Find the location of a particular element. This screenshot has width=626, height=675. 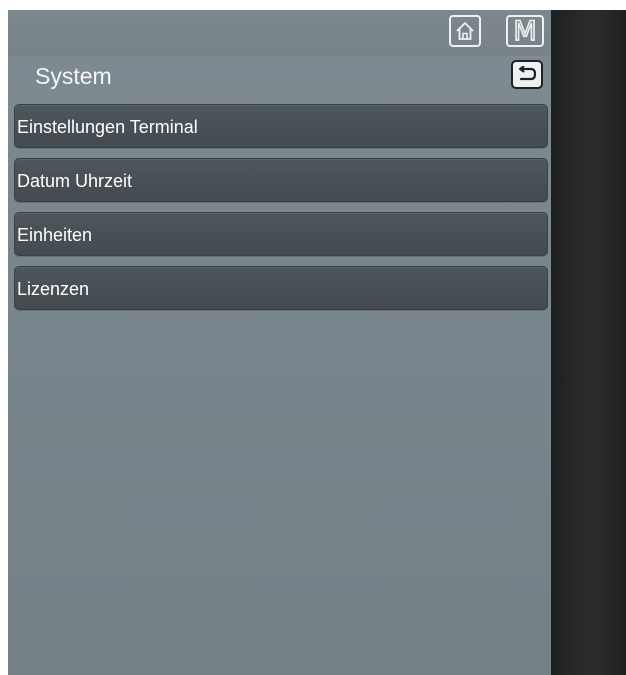

device-bezel is located at coordinates (588, 342).